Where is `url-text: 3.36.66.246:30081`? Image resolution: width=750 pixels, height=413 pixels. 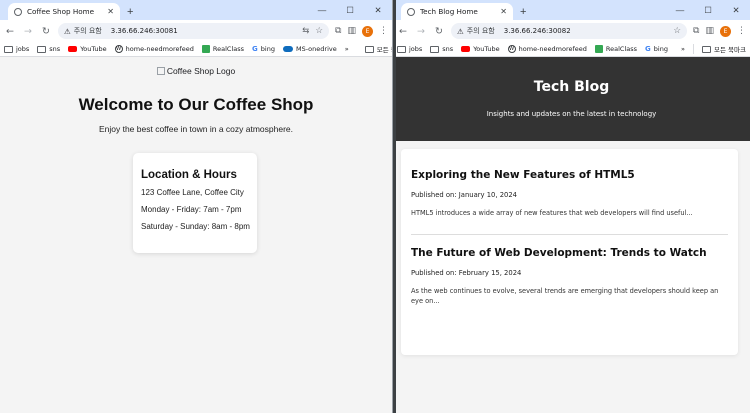 url-text: 3.36.66.246:30081 is located at coordinates (204, 31).